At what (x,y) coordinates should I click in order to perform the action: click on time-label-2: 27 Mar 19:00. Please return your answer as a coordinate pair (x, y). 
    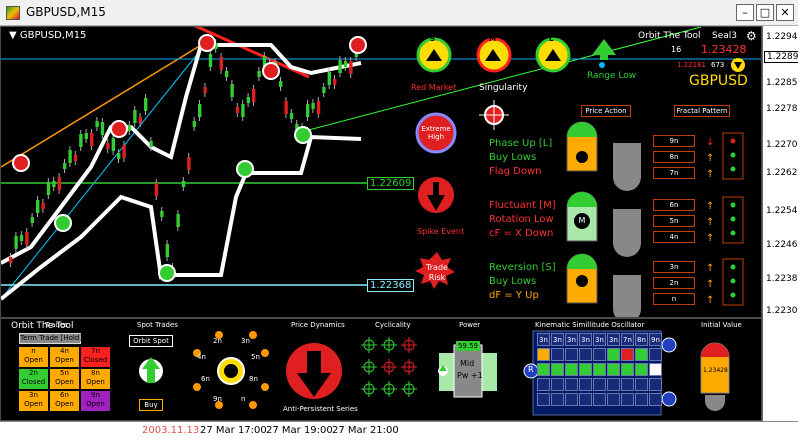
    Looking at the image, I should click on (299, 430).